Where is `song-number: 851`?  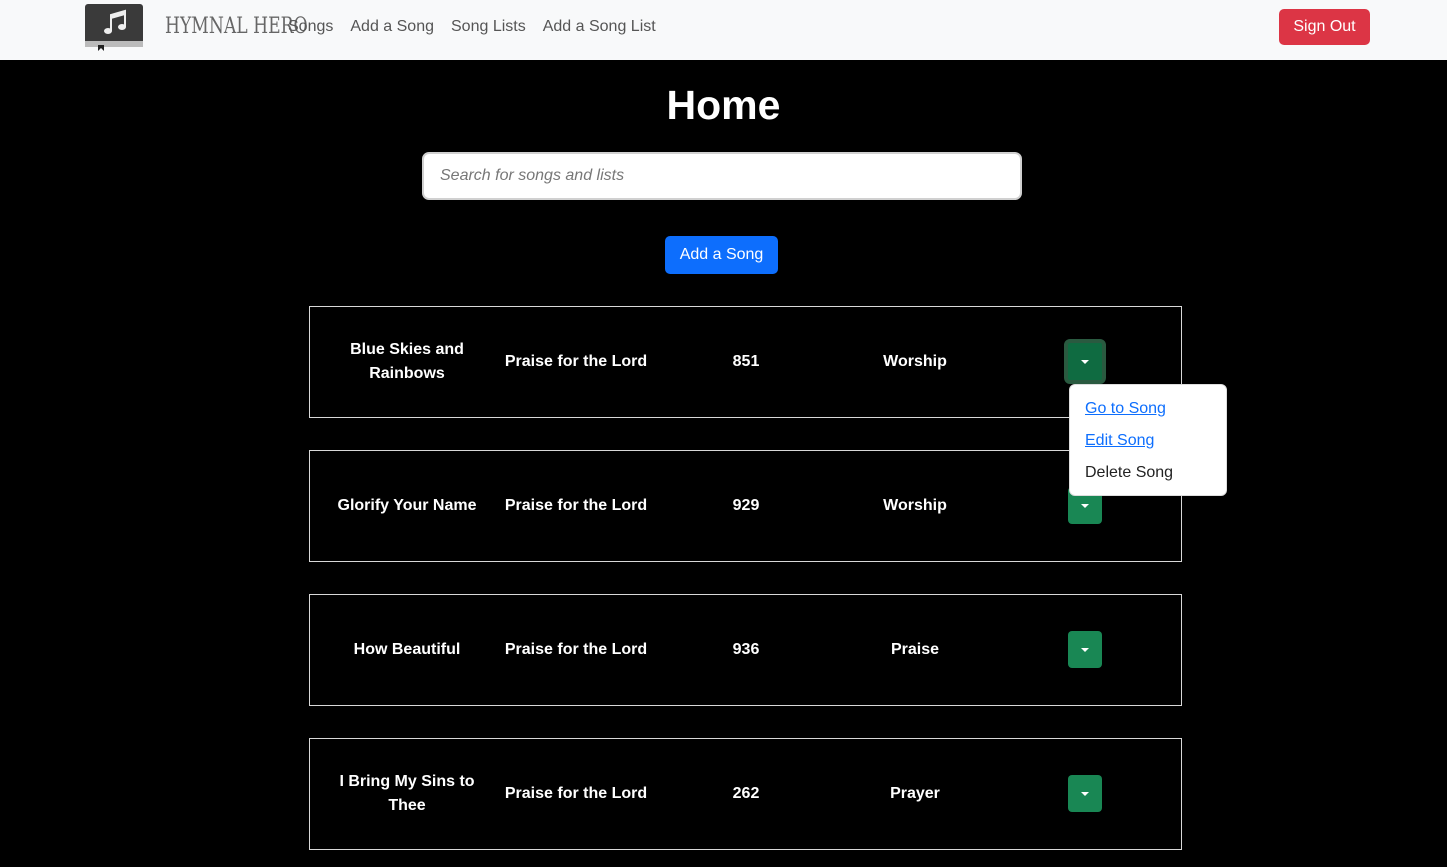 song-number: 851 is located at coordinates (746, 361).